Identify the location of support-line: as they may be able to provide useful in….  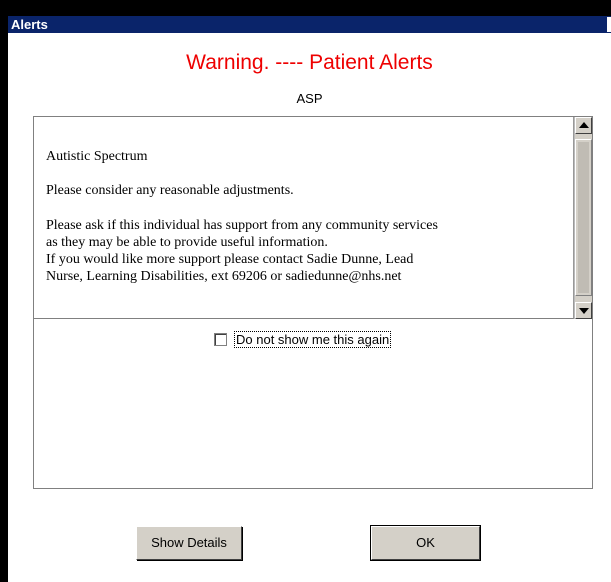
(187, 242).